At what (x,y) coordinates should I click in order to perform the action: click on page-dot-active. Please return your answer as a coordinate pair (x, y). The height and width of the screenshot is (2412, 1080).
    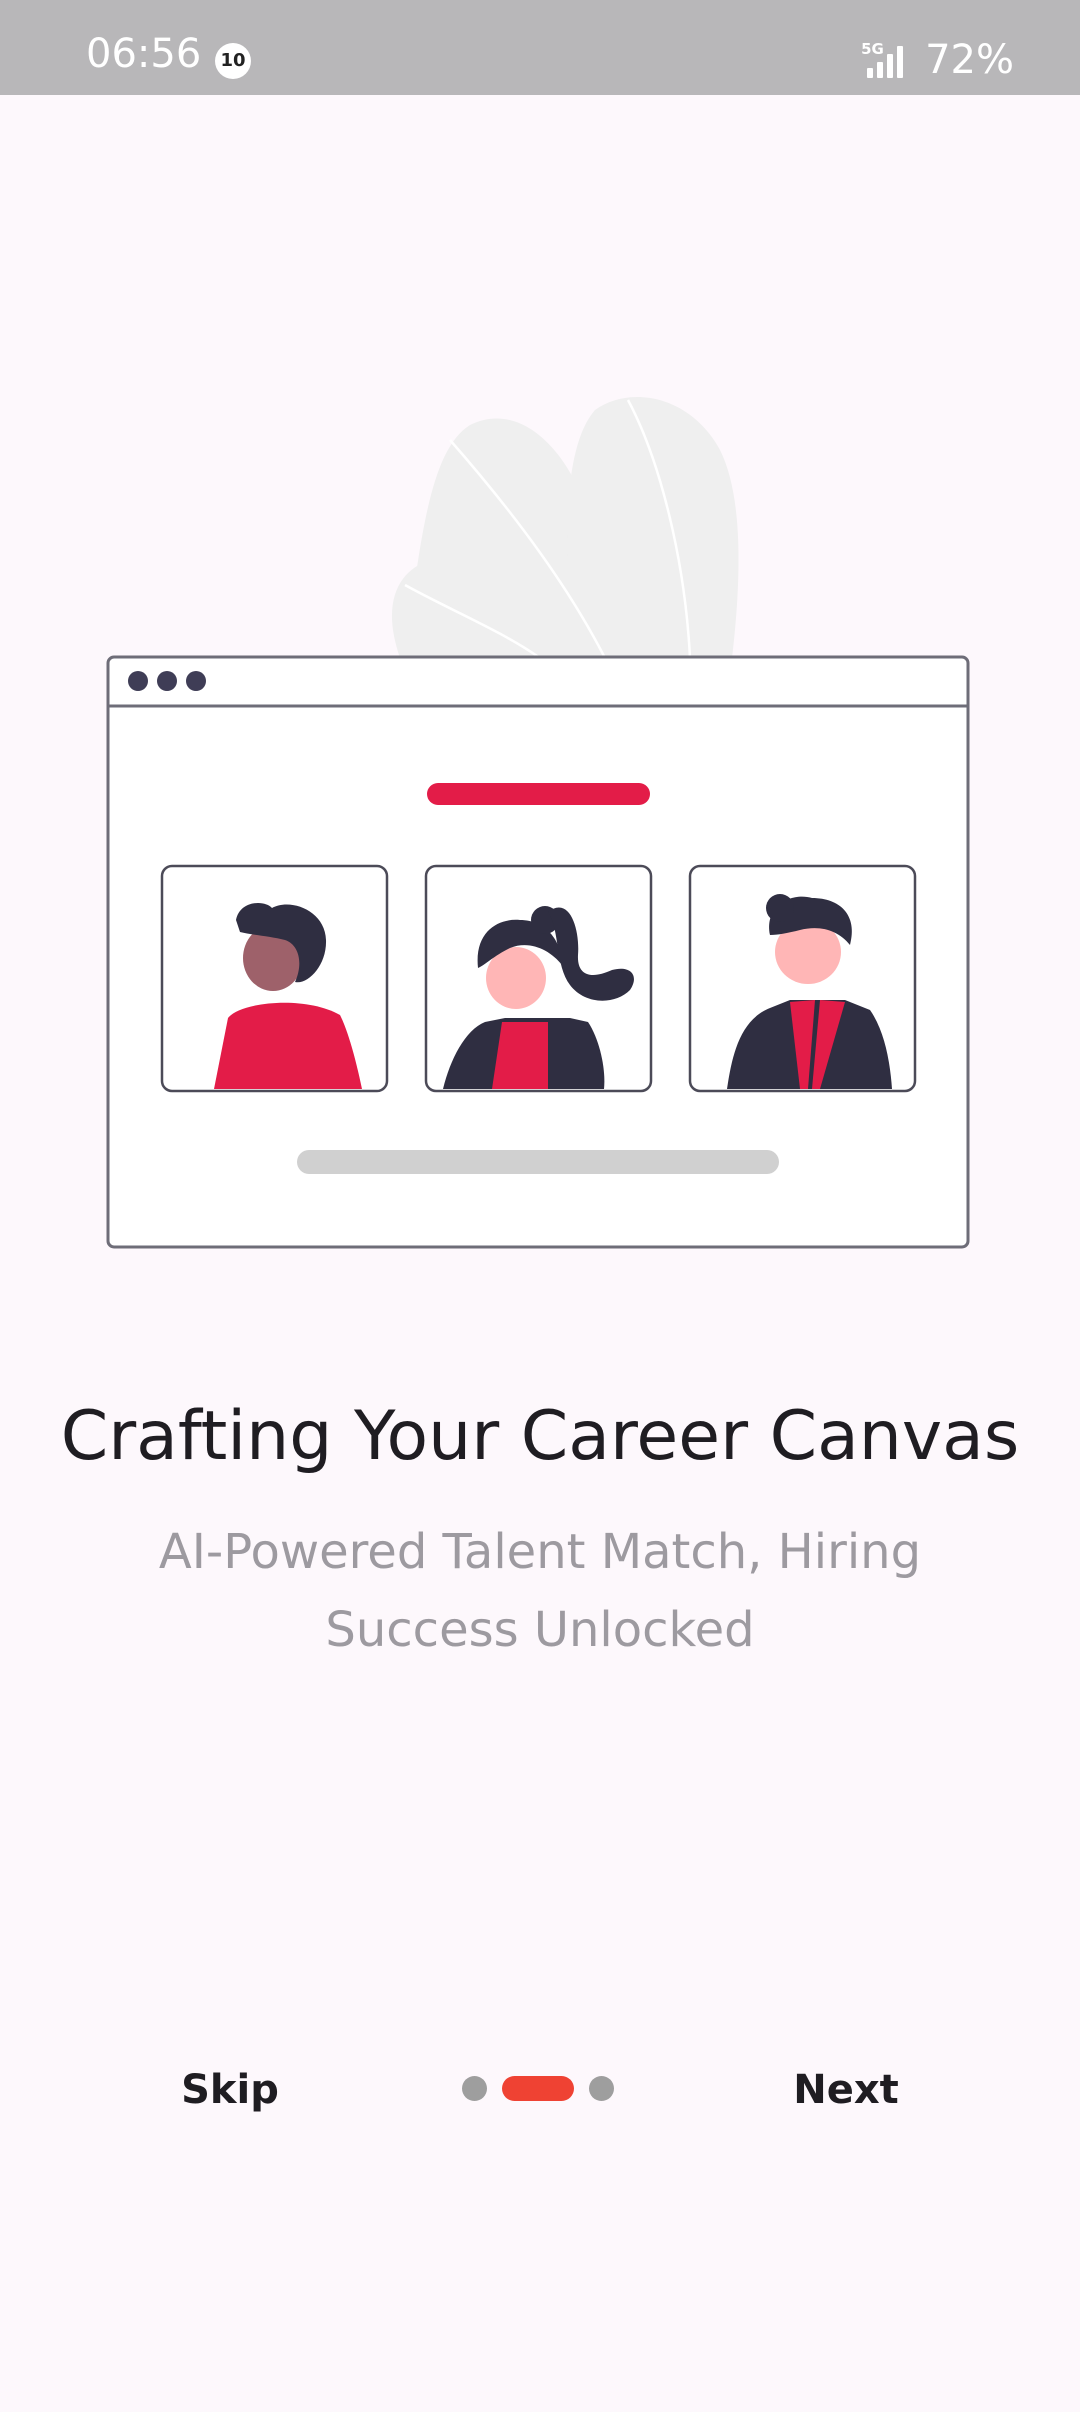
    Looking at the image, I should click on (538, 2088).